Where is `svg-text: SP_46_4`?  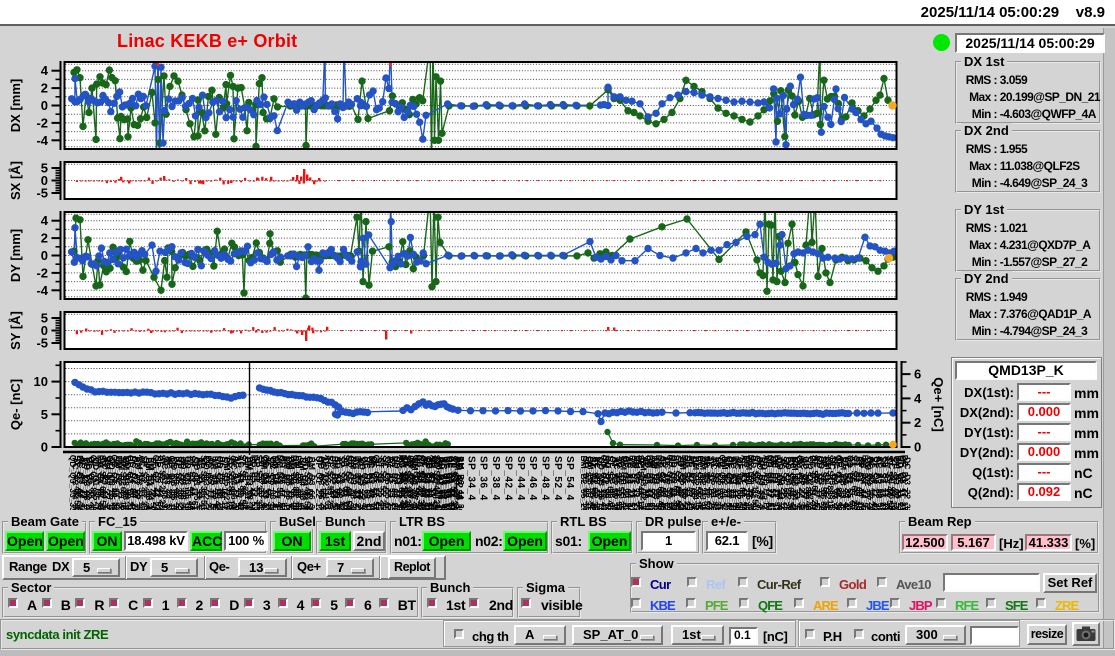
svg-text: SP_46_4 is located at coordinates (532, 478).